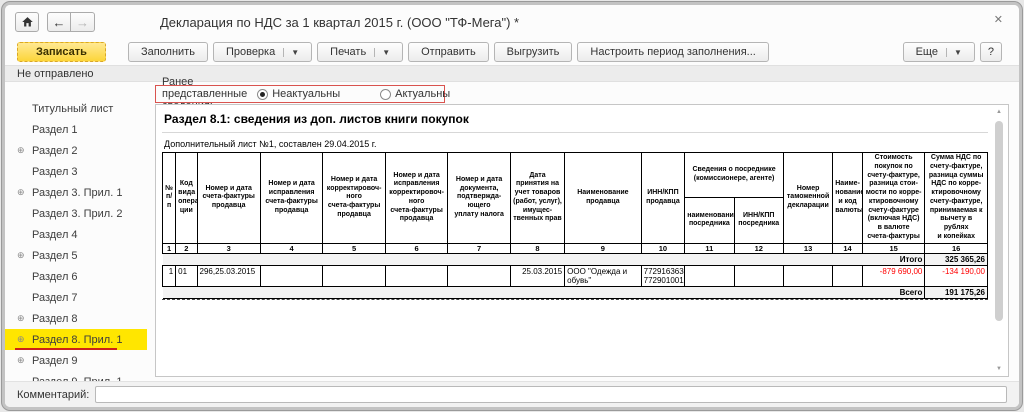  Describe the element at coordinates (348, 52) in the screenshot. I see `print-button-label: Печать` at that location.